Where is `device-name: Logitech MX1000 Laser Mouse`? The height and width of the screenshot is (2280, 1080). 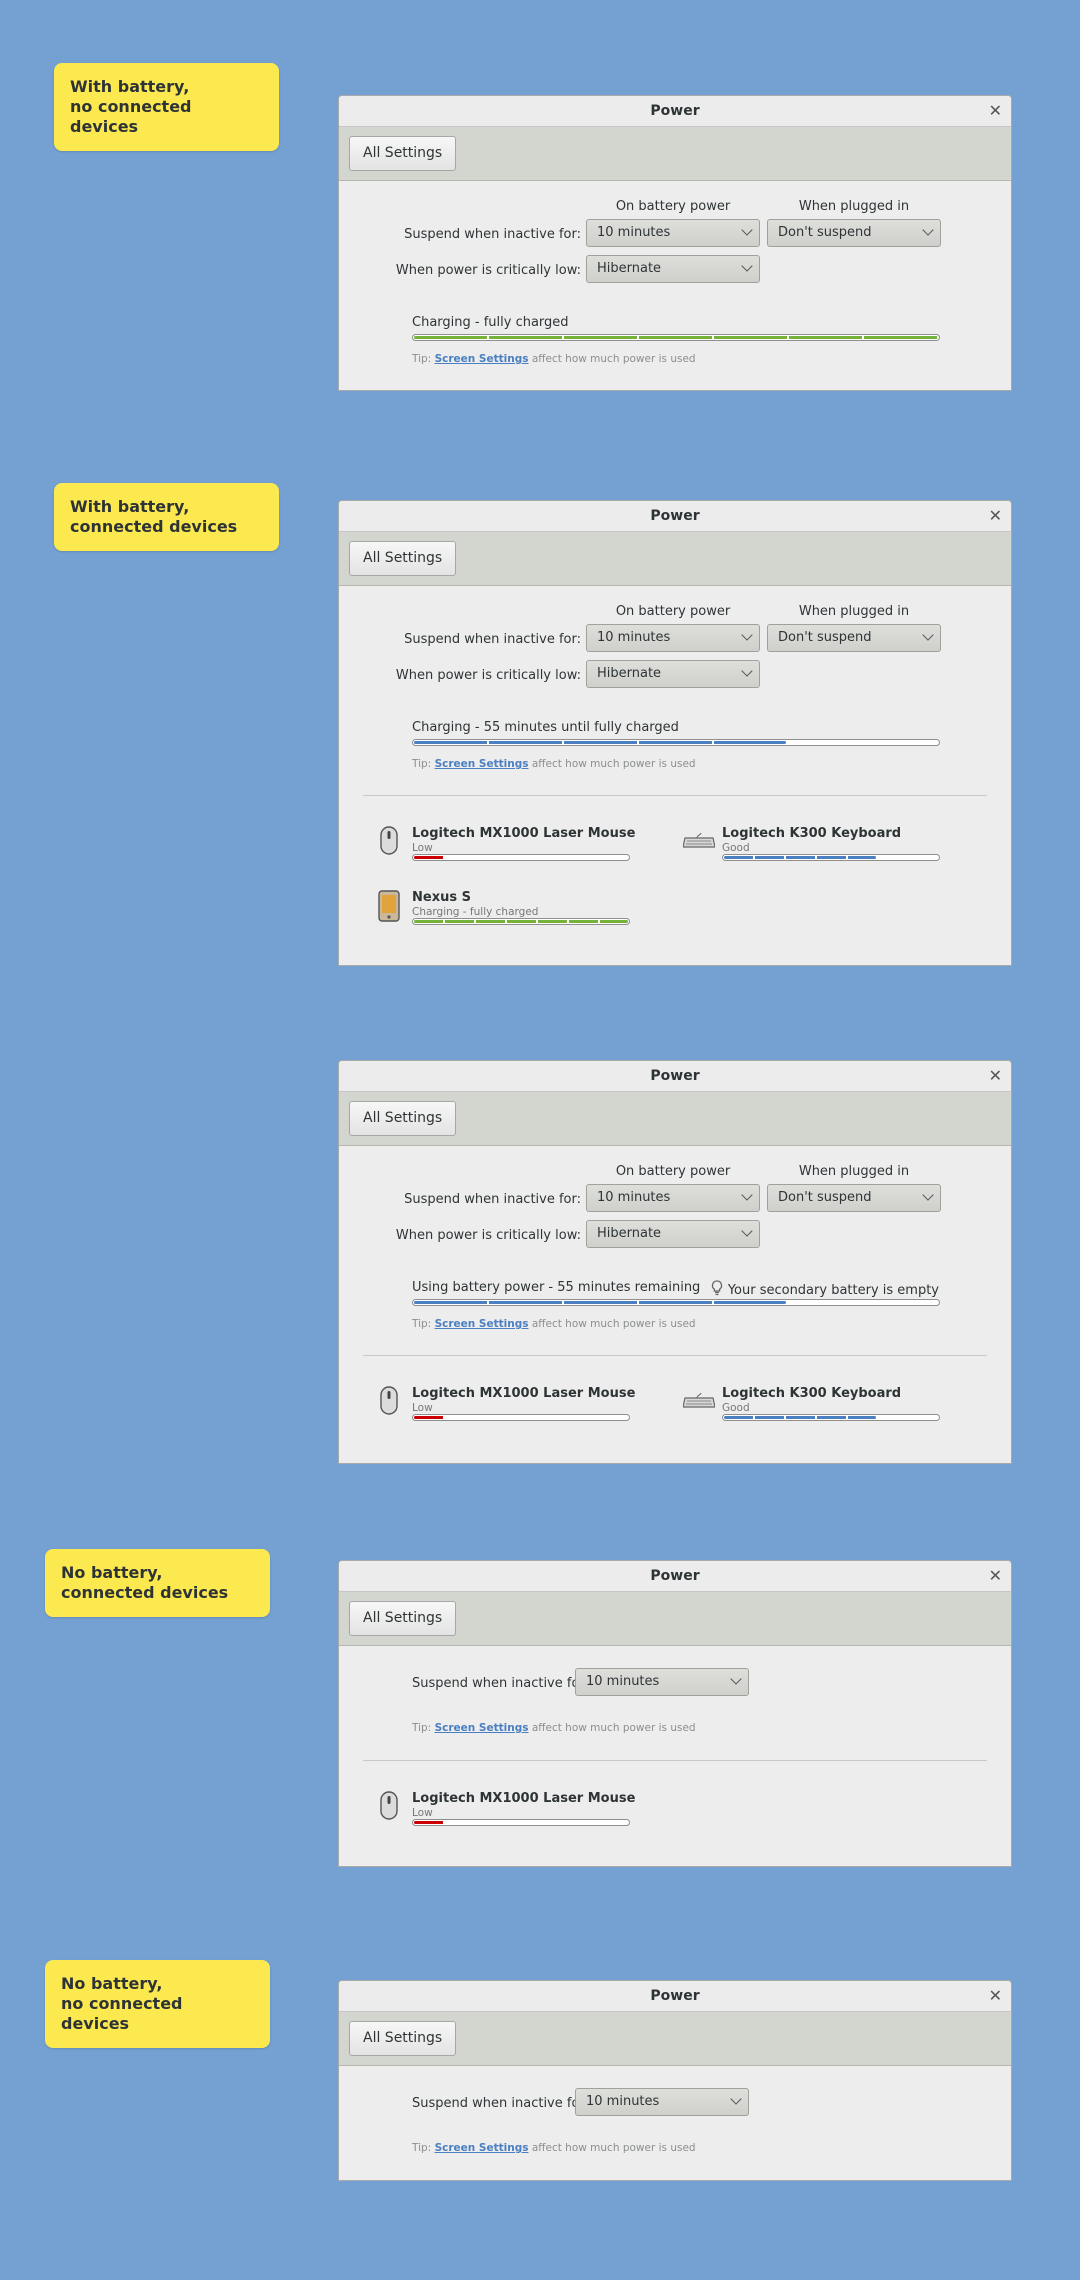 device-name: Logitech MX1000 Laser Mouse is located at coordinates (524, 1393).